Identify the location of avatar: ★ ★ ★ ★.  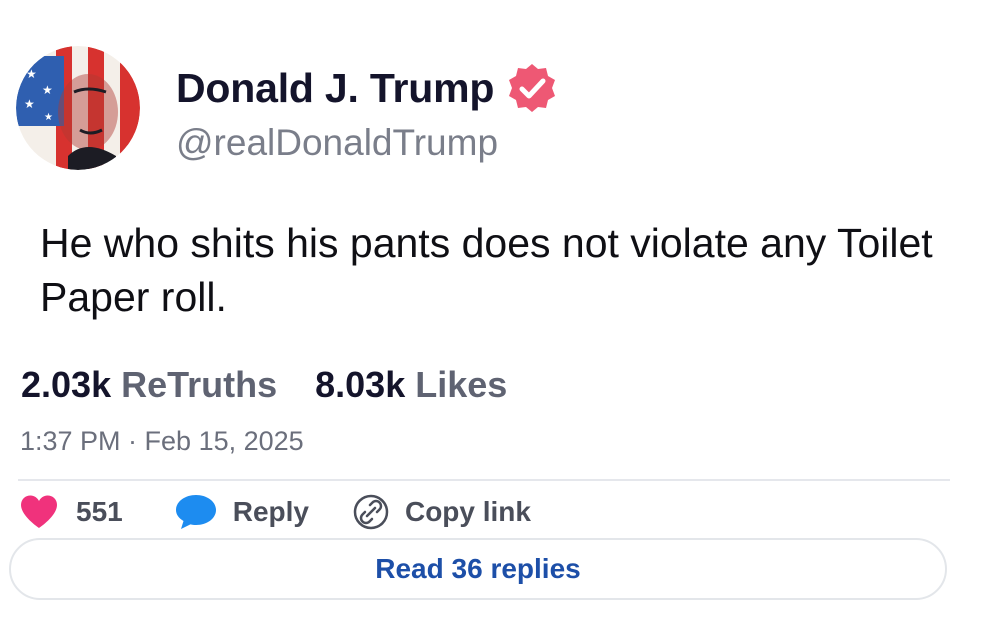
(78, 108).